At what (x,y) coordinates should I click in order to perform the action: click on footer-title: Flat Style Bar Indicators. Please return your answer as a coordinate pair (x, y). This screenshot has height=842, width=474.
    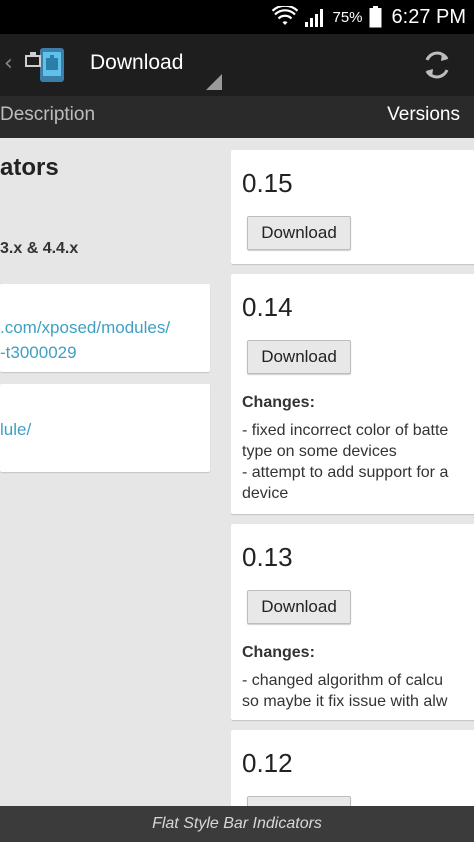
    Looking at the image, I should click on (237, 823).